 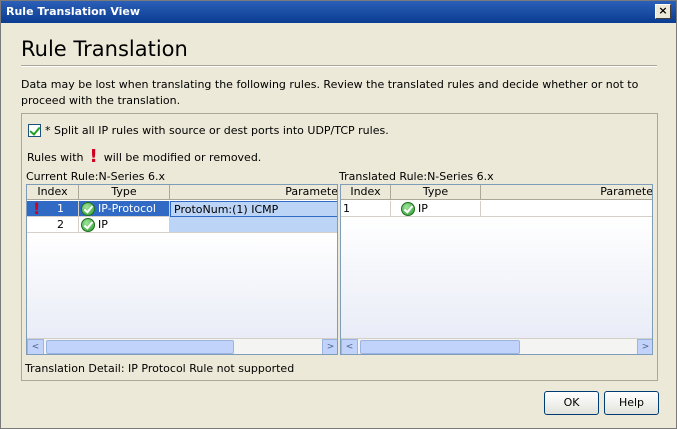 I want to click on modified-flag-icon: !, so click(x=37, y=209).